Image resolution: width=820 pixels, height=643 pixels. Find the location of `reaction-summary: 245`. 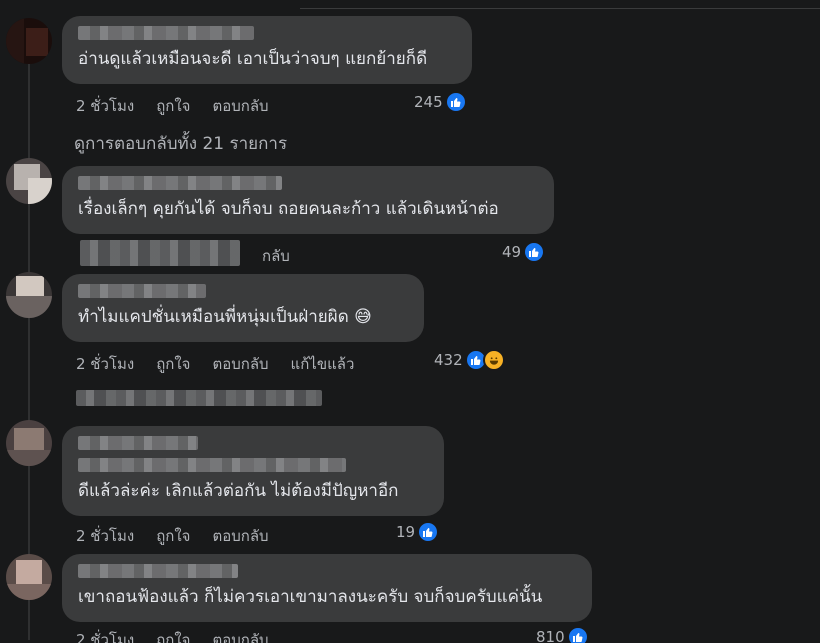

reaction-summary: 245 is located at coordinates (440, 102).